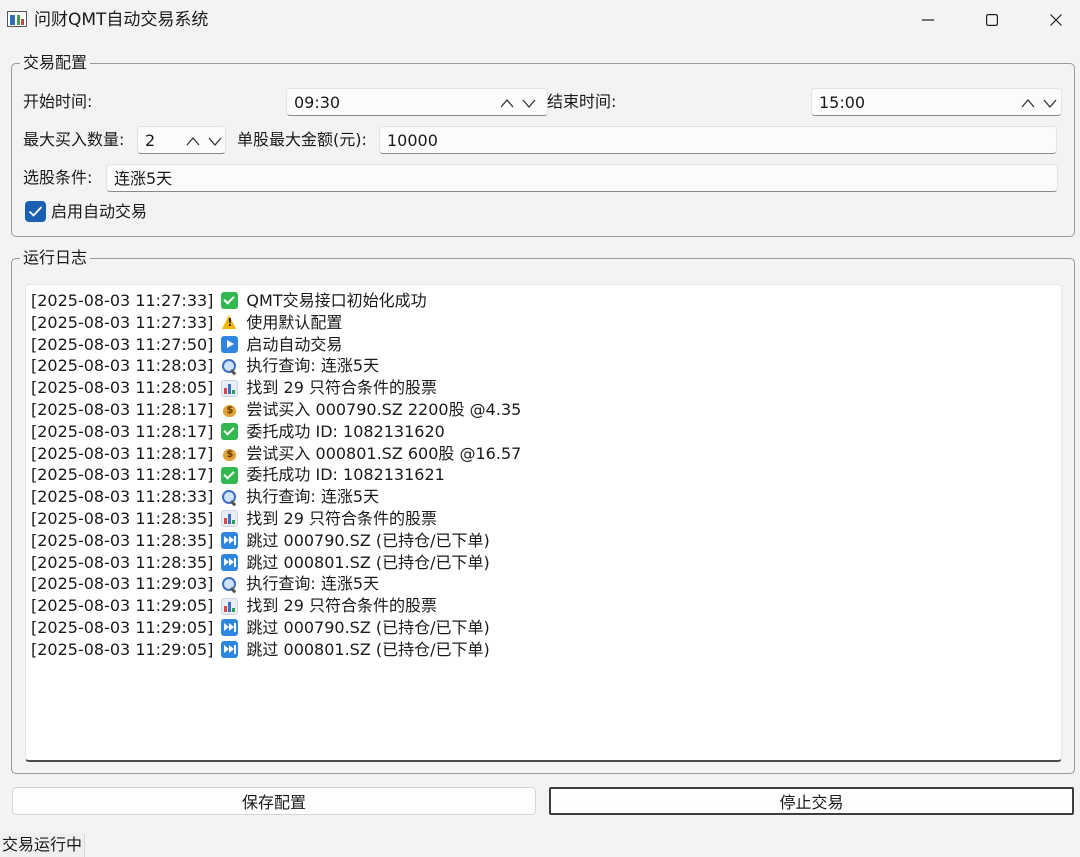  I want to click on log-timestamp: [2025-08-03 11:28:05], so click(122, 388).